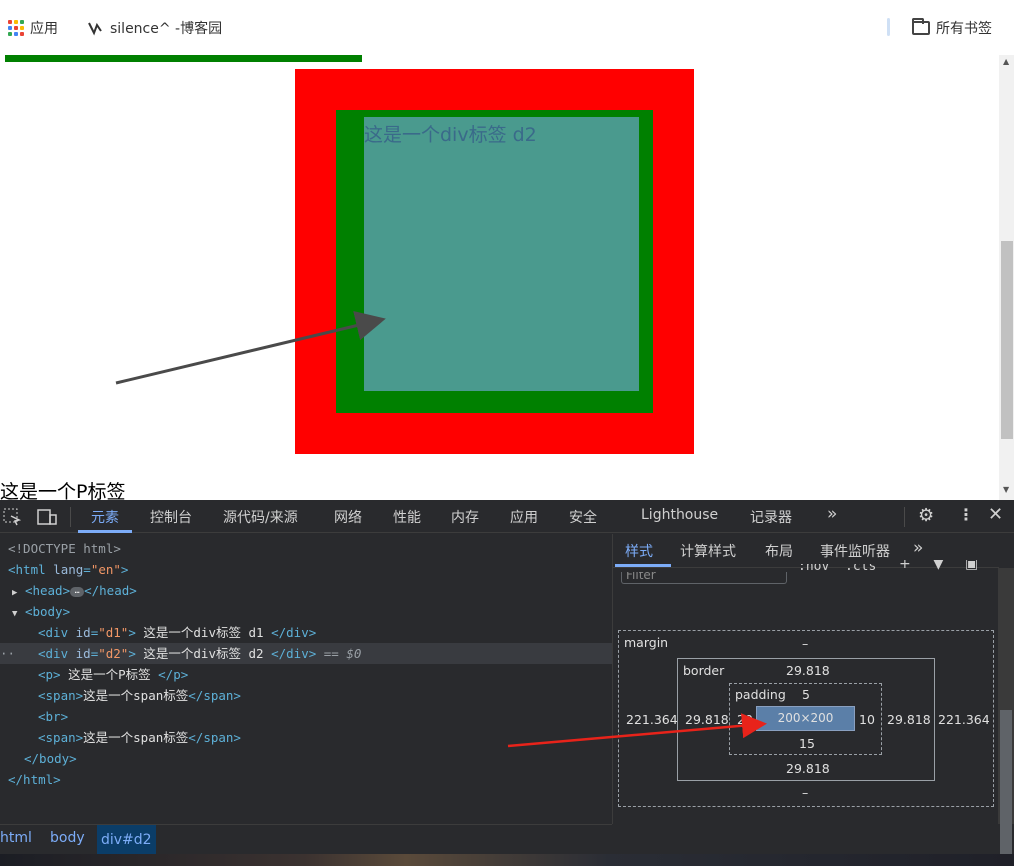 Image resolution: width=1014 pixels, height=866 pixels. What do you see at coordinates (1006, 489) in the screenshot?
I see `scroll-down-icon: ▼` at bounding box center [1006, 489].